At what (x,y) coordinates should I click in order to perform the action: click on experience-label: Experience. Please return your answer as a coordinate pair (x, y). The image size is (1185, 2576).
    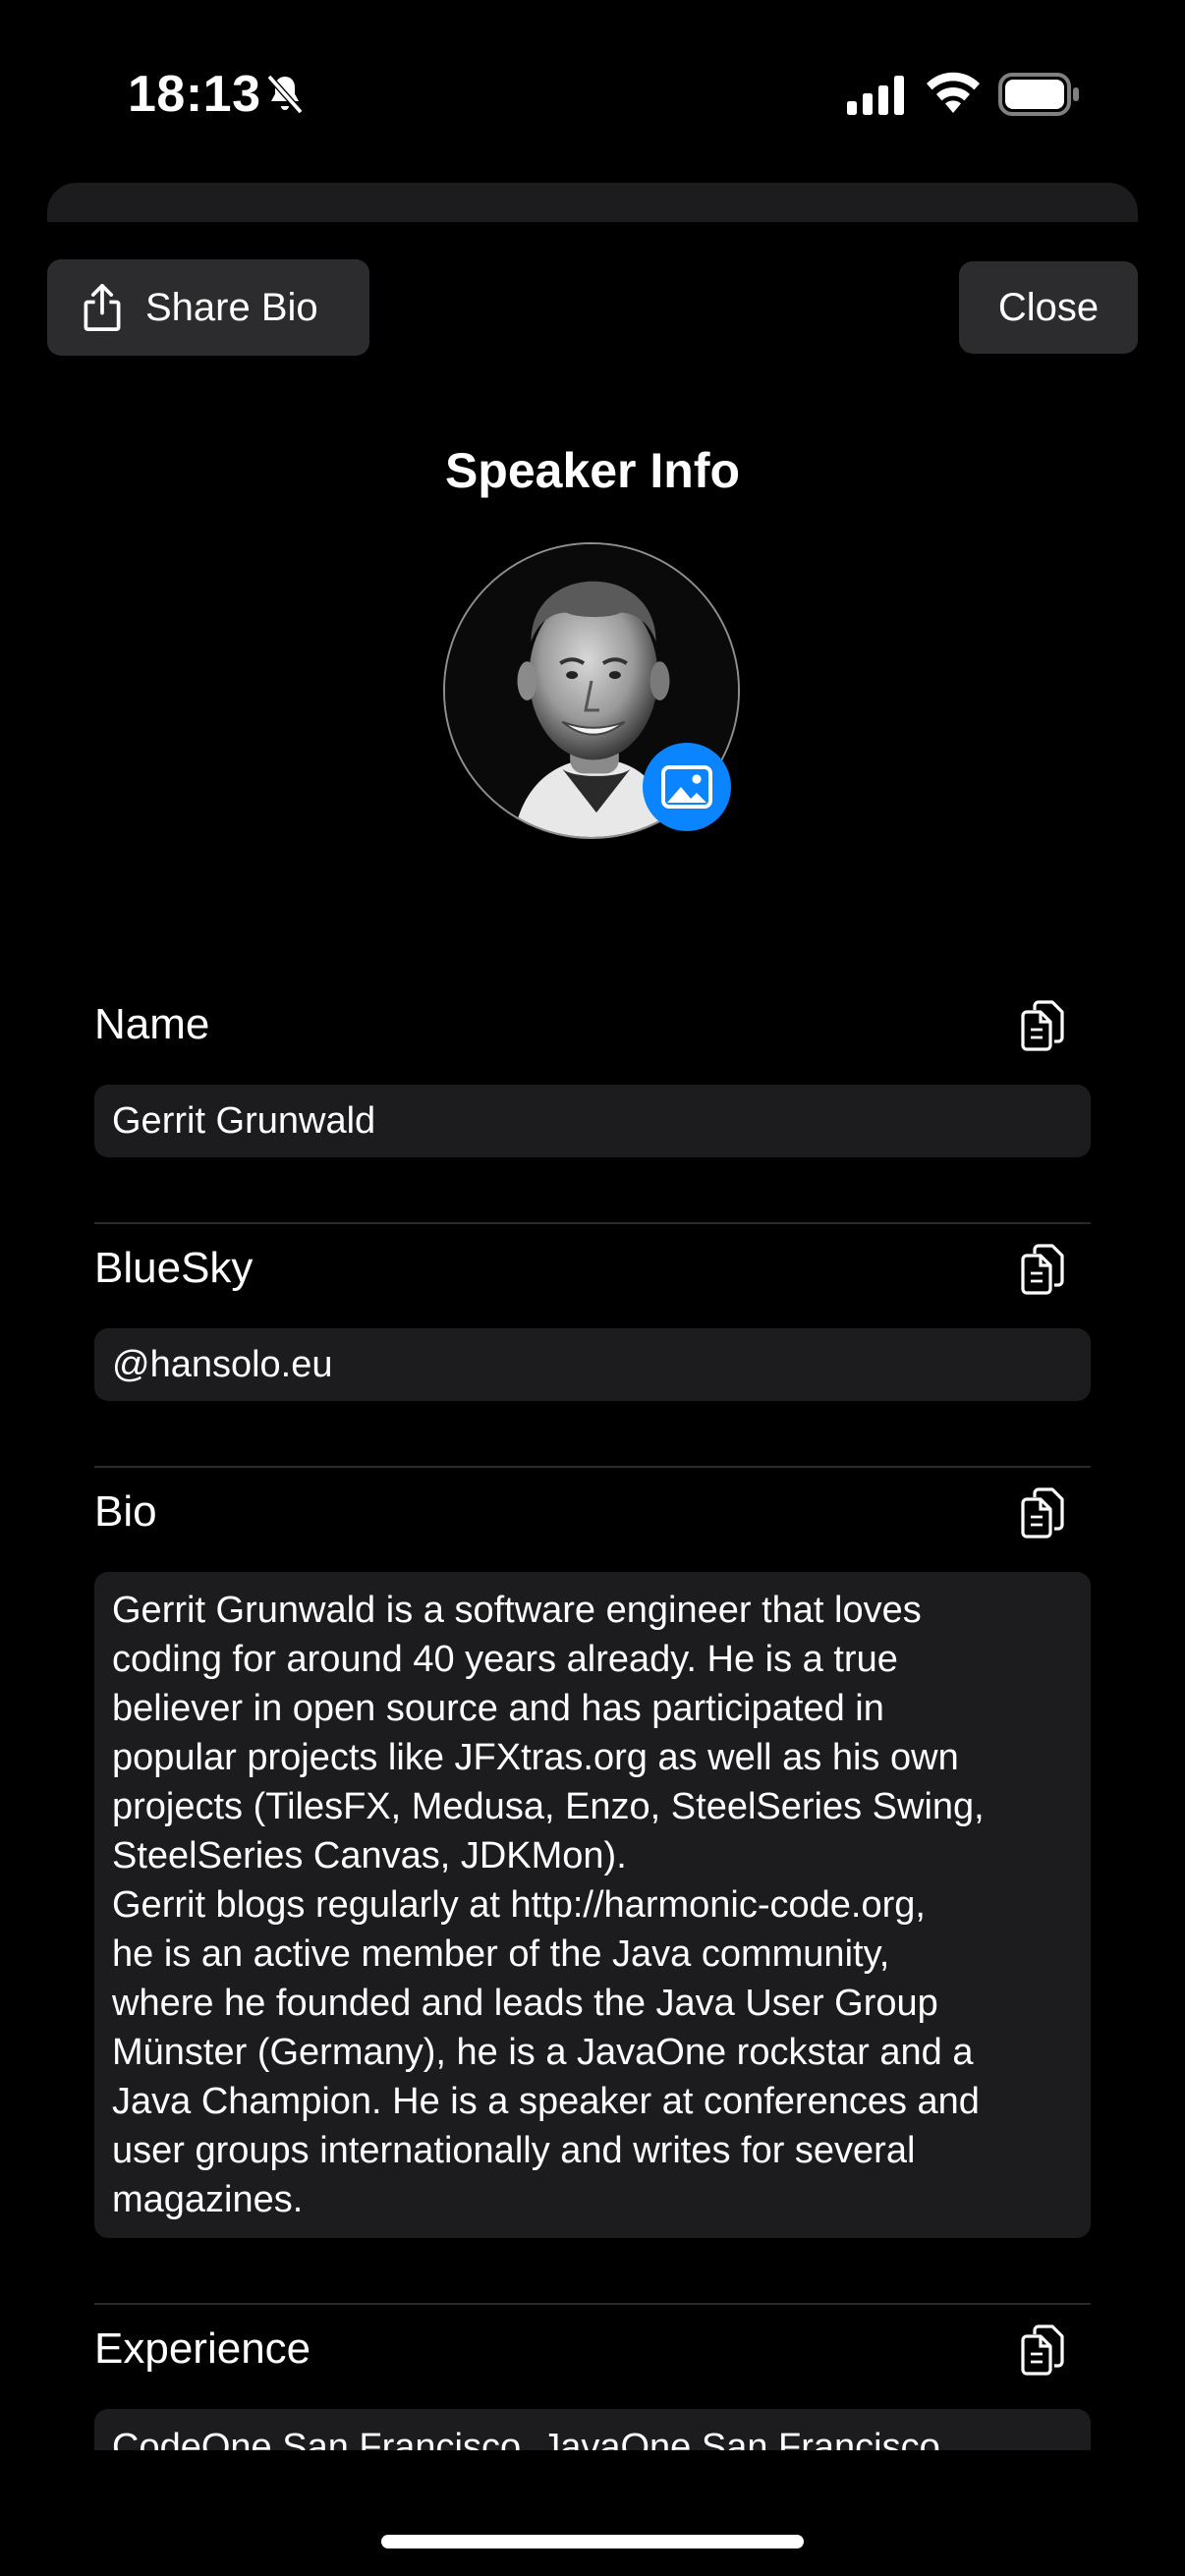
    Looking at the image, I should click on (202, 2348).